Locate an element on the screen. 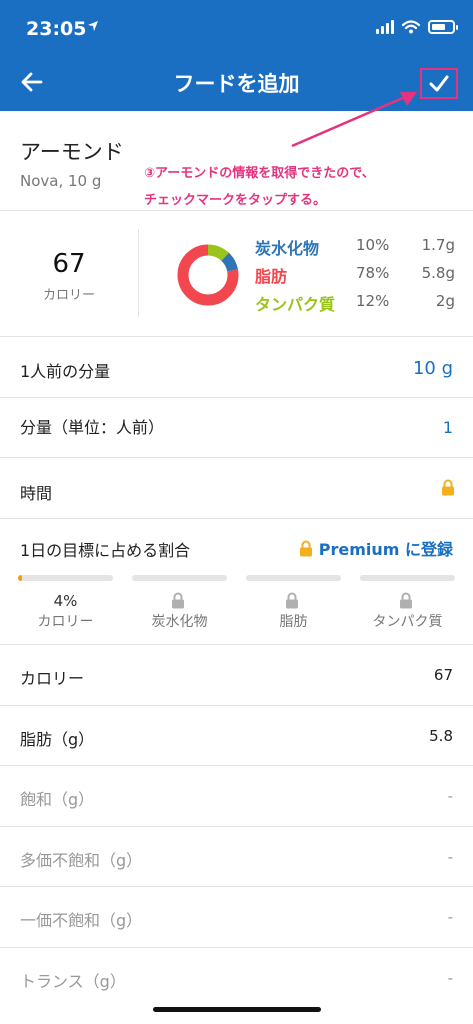 The height and width of the screenshot is (1024, 473). goal-progress-fill is located at coordinates (20, 578).